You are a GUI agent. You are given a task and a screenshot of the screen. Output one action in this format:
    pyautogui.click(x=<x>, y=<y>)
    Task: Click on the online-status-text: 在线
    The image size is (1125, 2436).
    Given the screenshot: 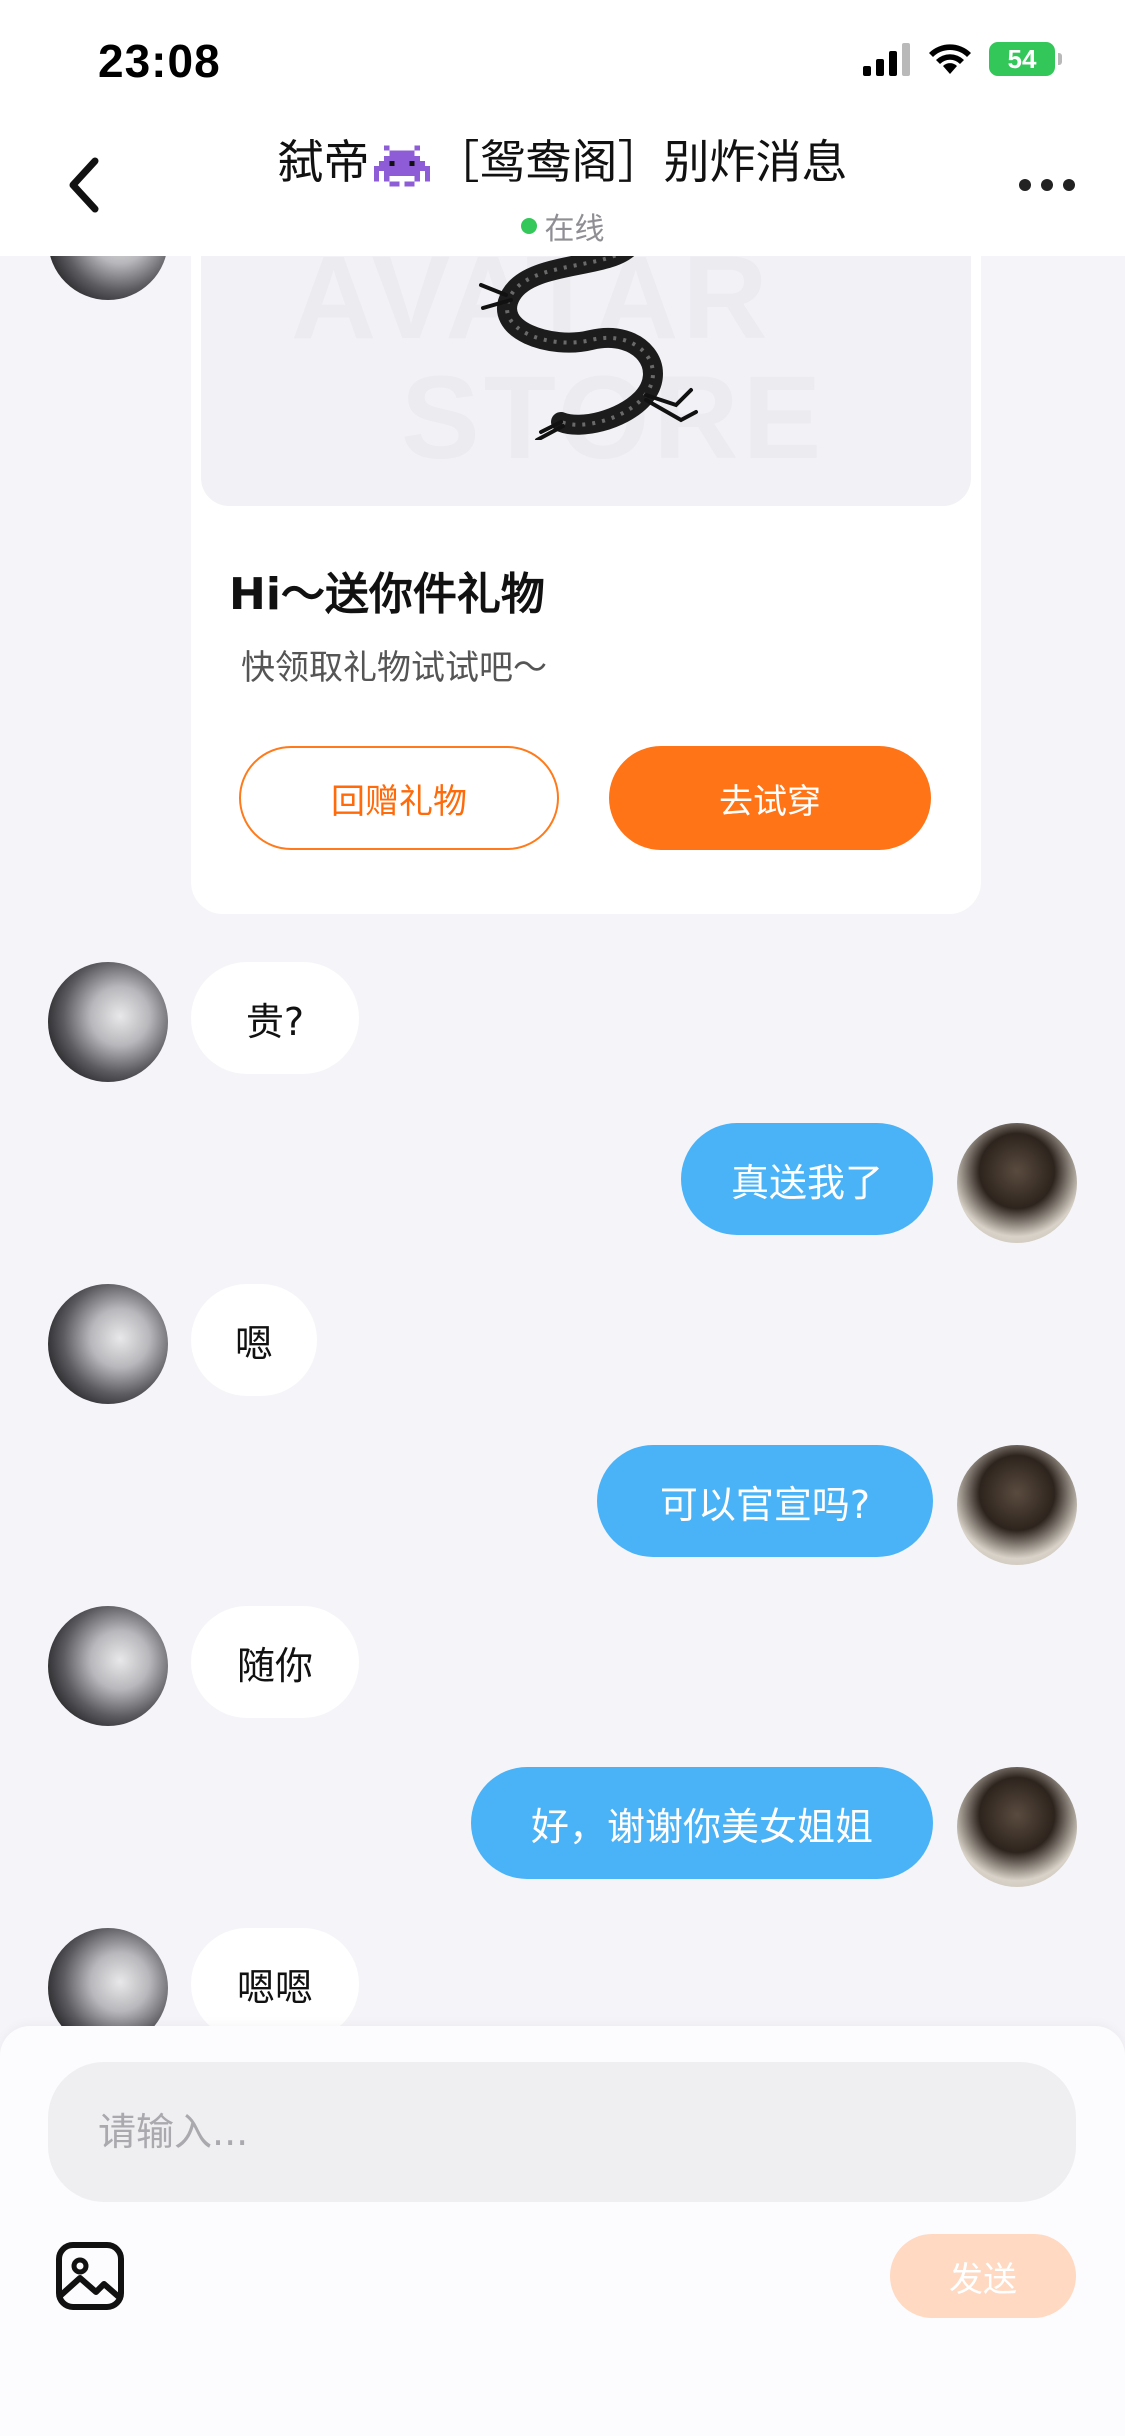 What is the action you would take?
    pyautogui.click(x=574, y=229)
    